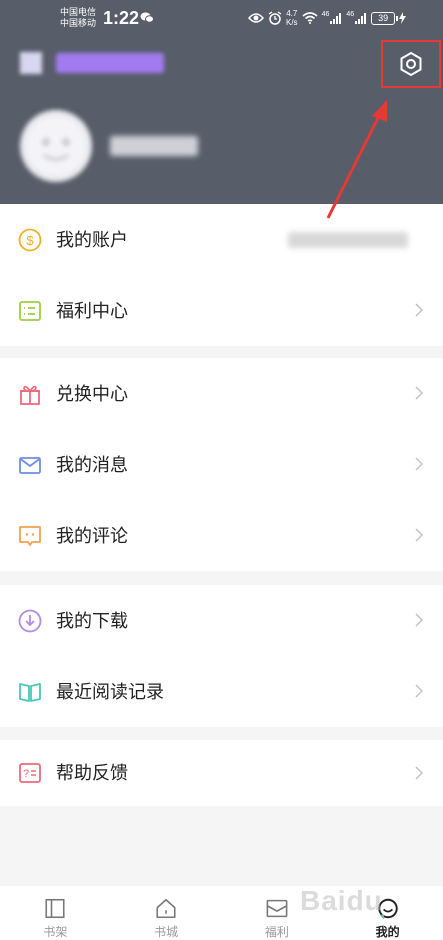 This screenshot has height=940, width=443. Describe the element at coordinates (166, 932) in the screenshot. I see `nav-label: 书城` at that location.